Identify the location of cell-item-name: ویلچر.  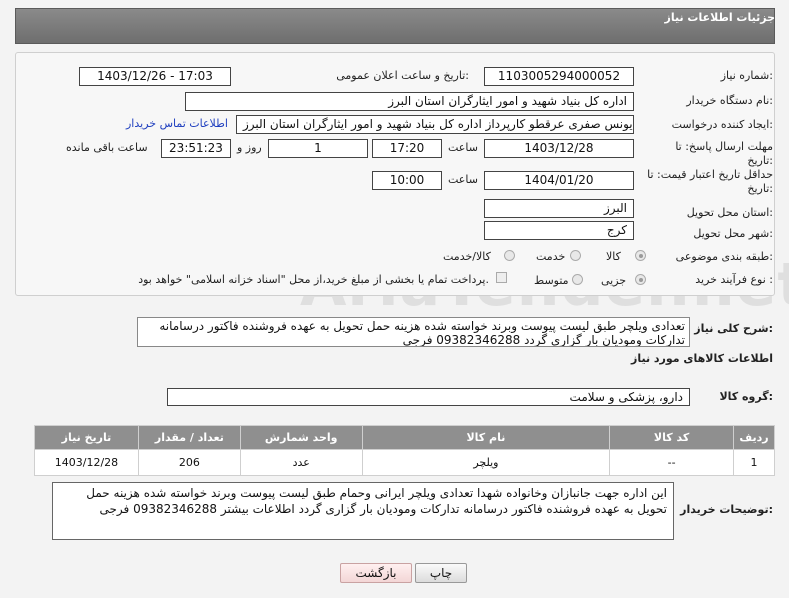
(486, 462).